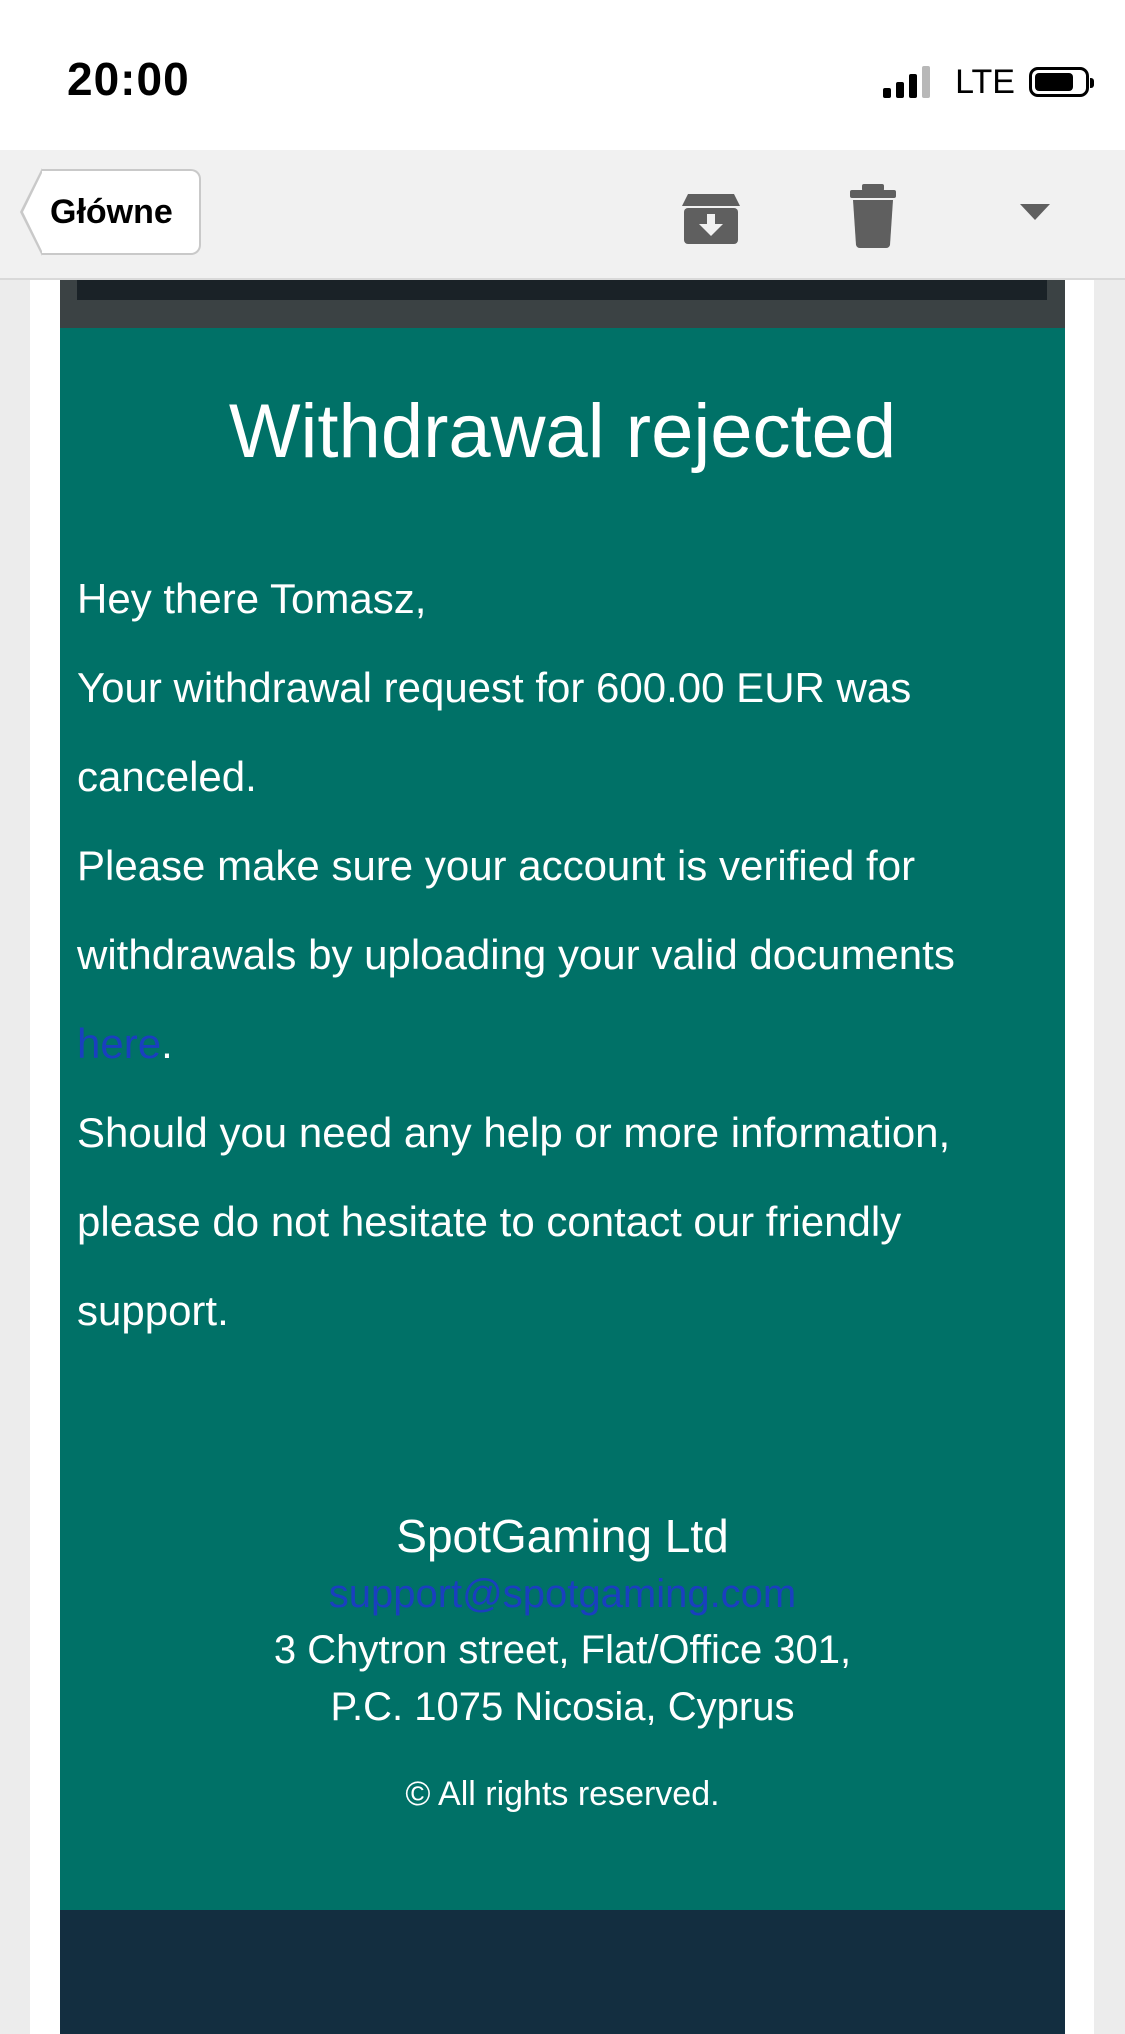 This screenshot has width=1125, height=2034. I want to click on back-button-label: Główne, so click(121, 212).